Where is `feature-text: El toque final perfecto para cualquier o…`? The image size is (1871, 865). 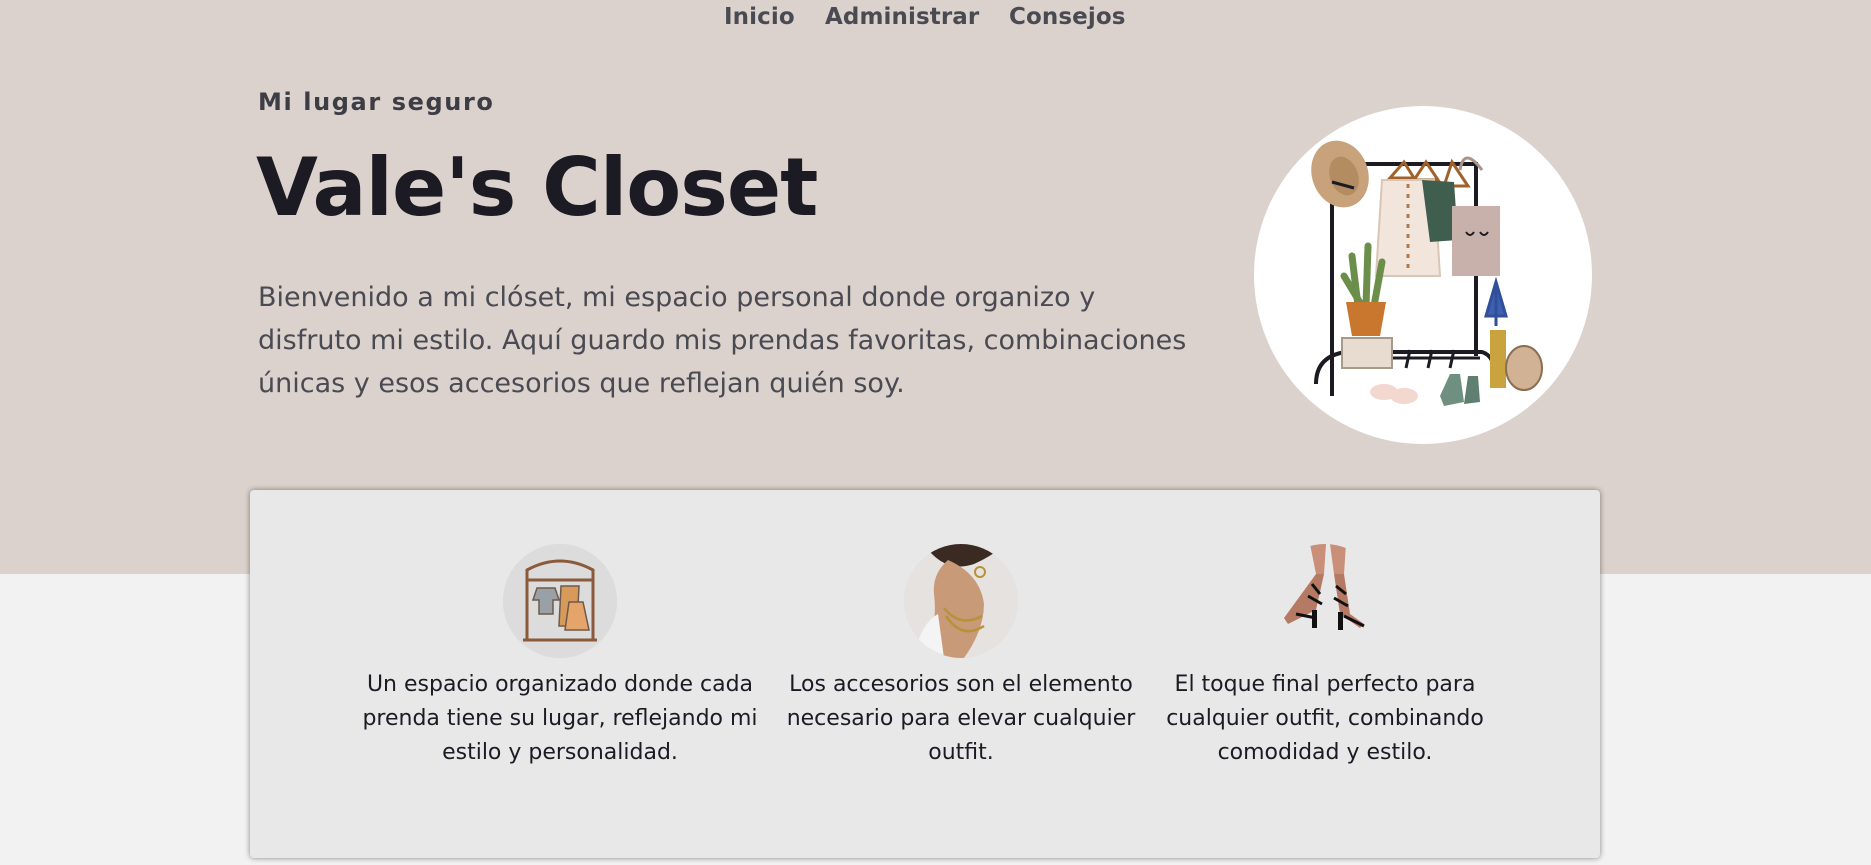
feature-text: El toque final perfecto para cualquier o… is located at coordinates (1325, 718).